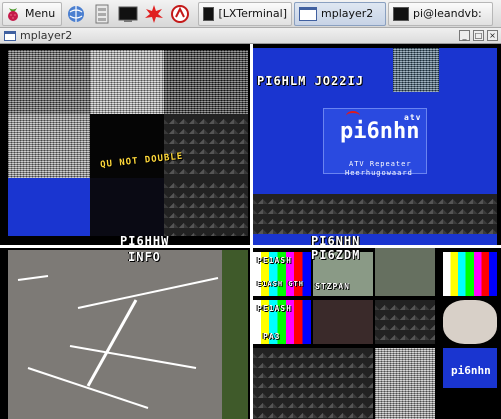 This screenshot has height=419, width=501. I want to click on file-manager-icon, so click(102, 14).